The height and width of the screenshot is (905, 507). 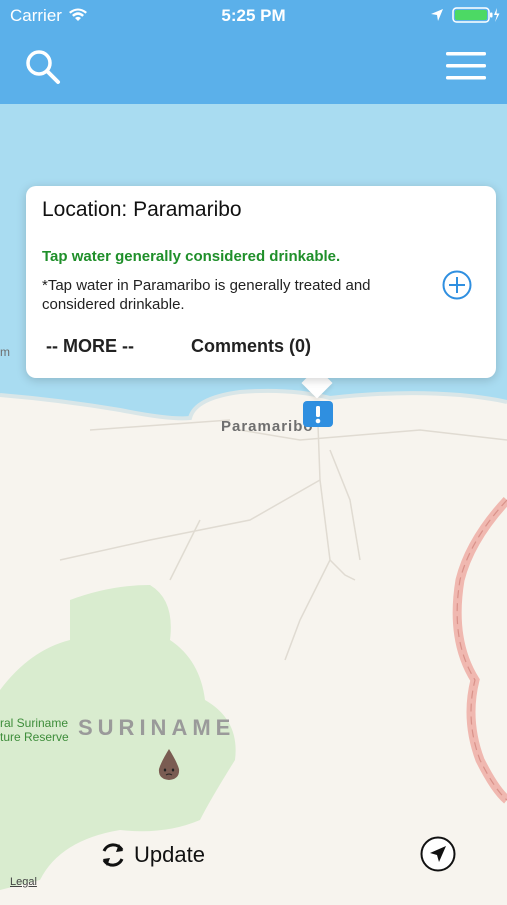 What do you see at coordinates (437, 15) in the screenshot?
I see `location-services-icon` at bounding box center [437, 15].